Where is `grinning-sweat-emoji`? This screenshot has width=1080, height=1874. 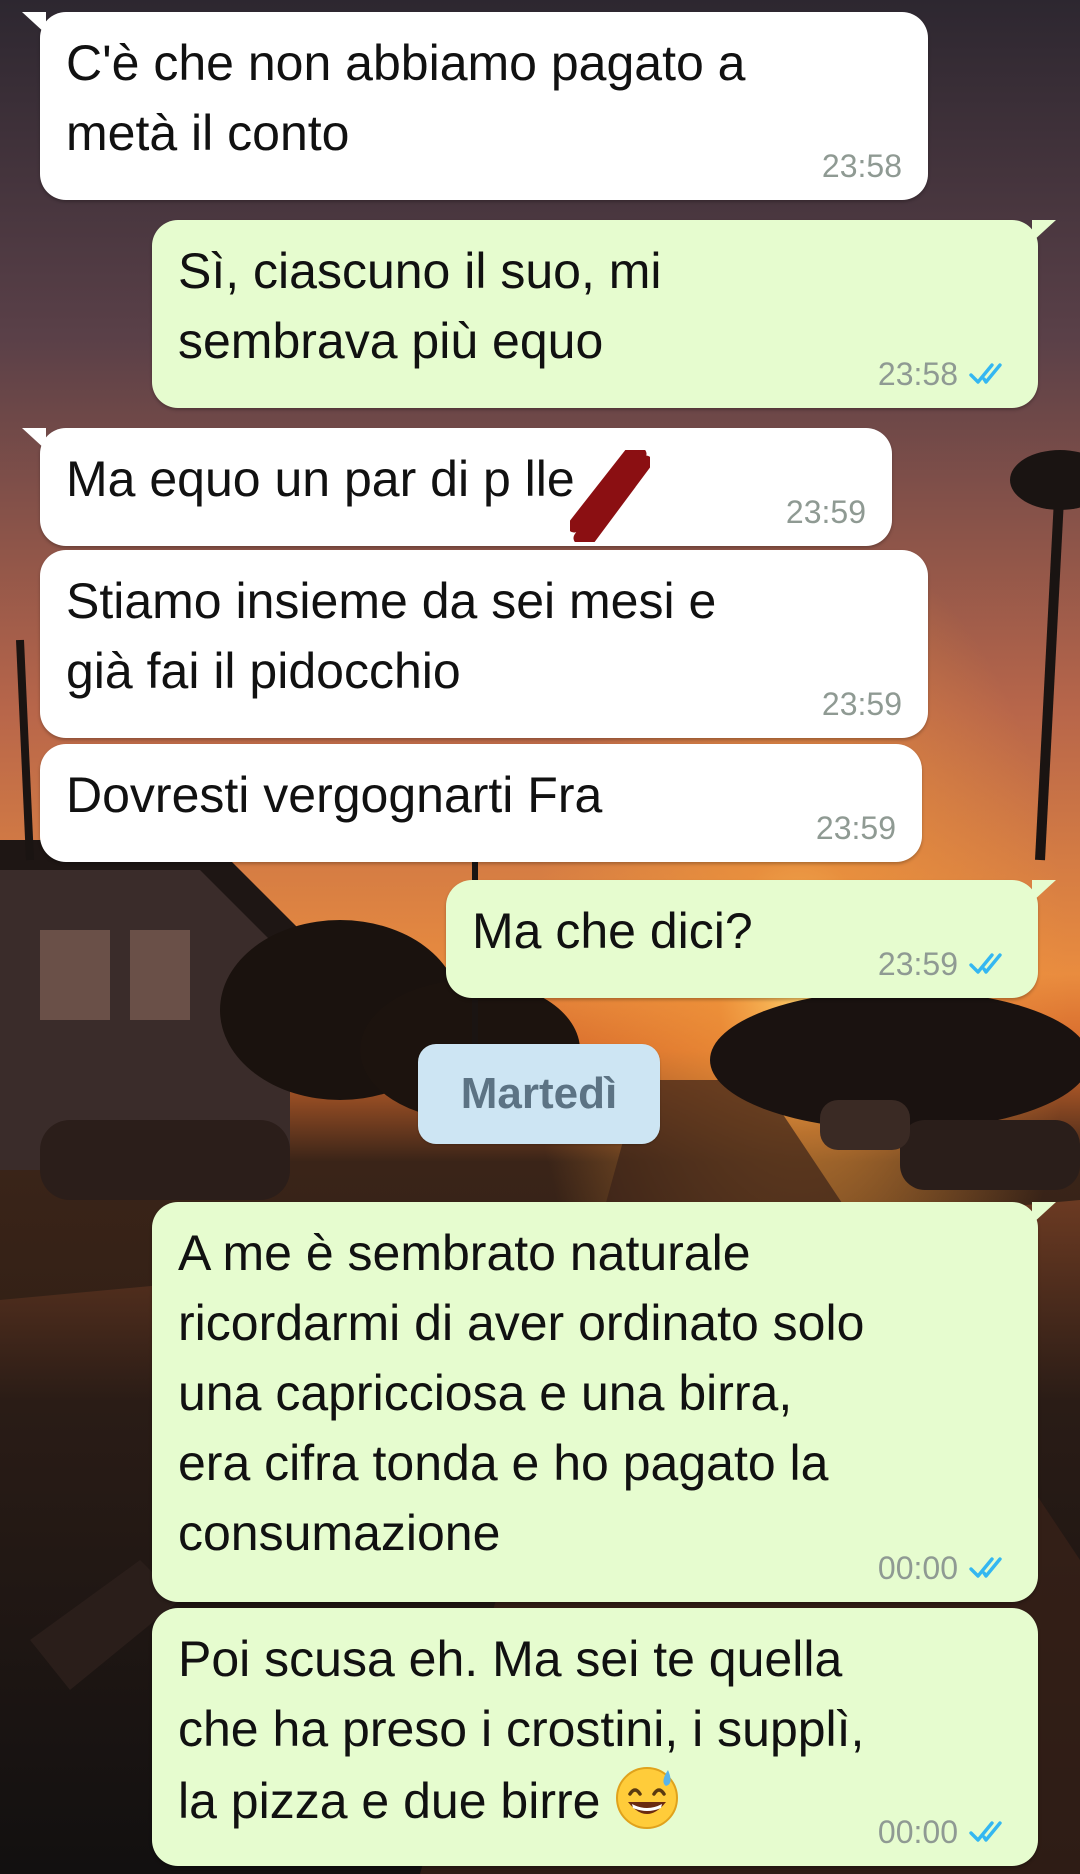
grinning-sweat-emoji is located at coordinates (647, 1798).